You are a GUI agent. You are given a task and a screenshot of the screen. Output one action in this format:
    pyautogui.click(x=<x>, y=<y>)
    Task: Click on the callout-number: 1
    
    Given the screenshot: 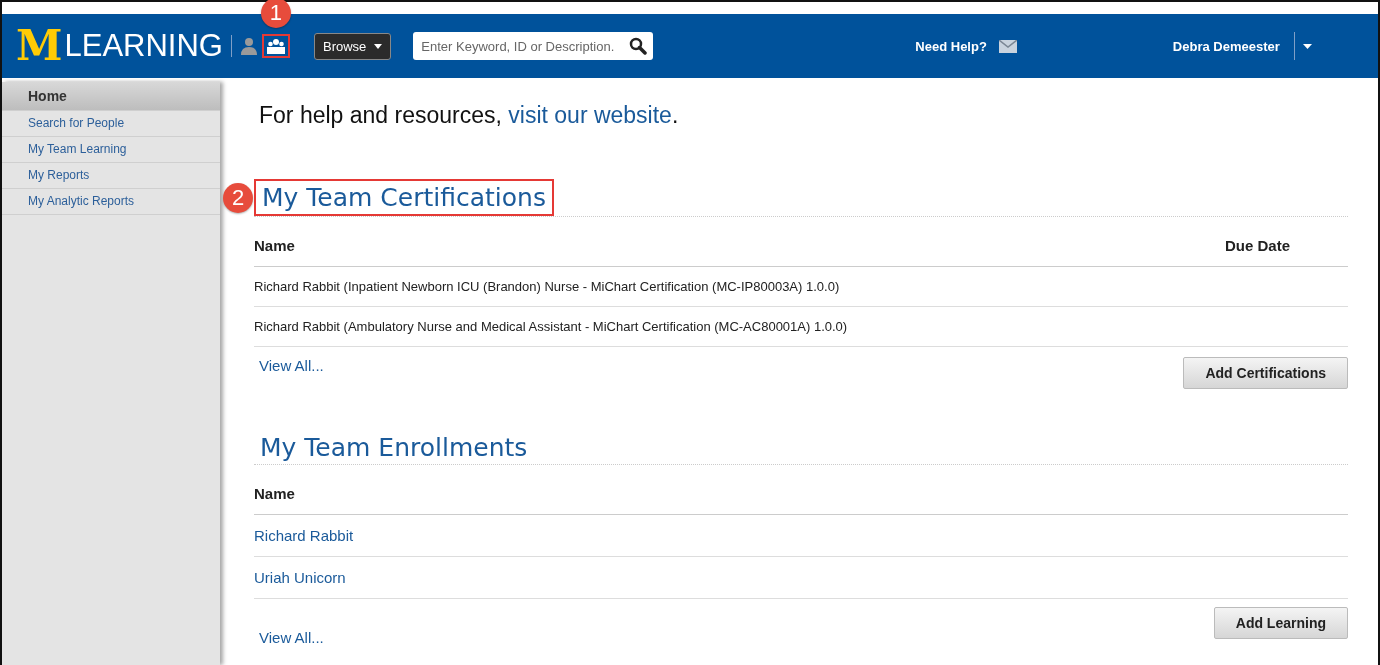 What is the action you would take?
    pyautogui.click(x=276, y=14)
    